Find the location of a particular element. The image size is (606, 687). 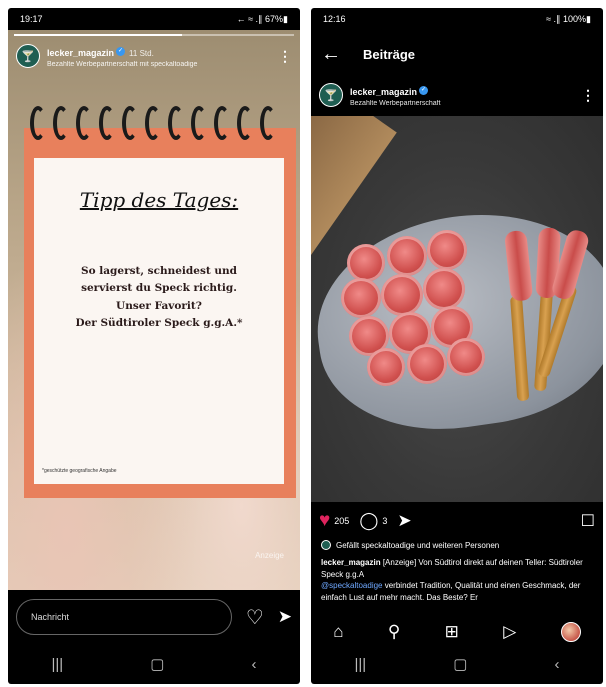

liker-avatar is located at coordinates (326, 545).